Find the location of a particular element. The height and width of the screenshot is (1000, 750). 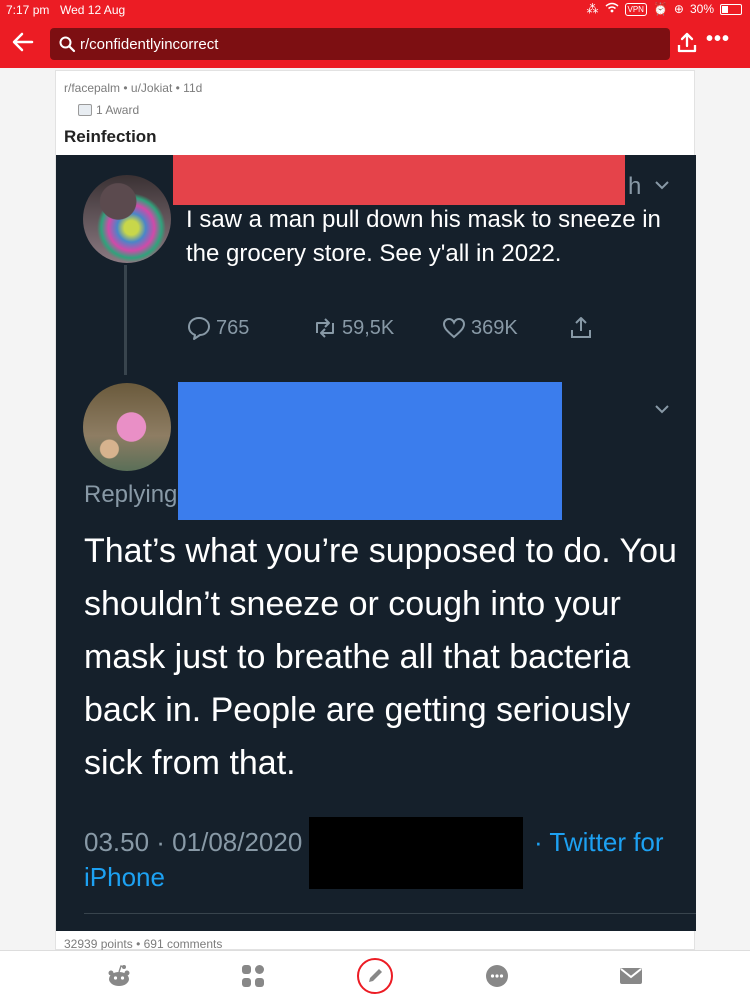

post-meta: r/facepalm • u/Jokiat • 11d is located at coordinates (133, 88).